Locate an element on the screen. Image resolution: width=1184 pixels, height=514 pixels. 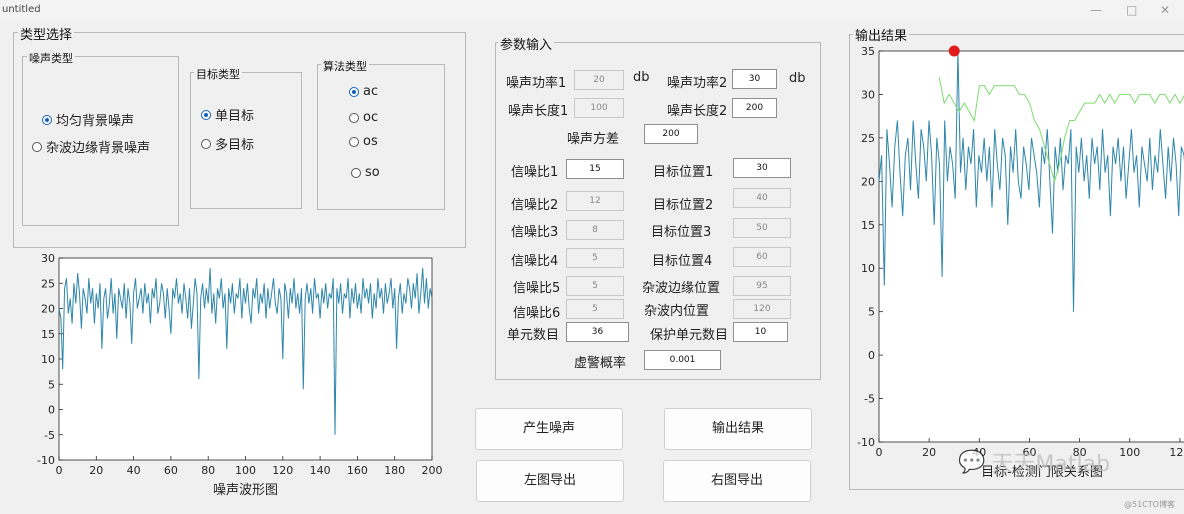
param-input-title: 参数输入 is located at coordinates (526, 43).